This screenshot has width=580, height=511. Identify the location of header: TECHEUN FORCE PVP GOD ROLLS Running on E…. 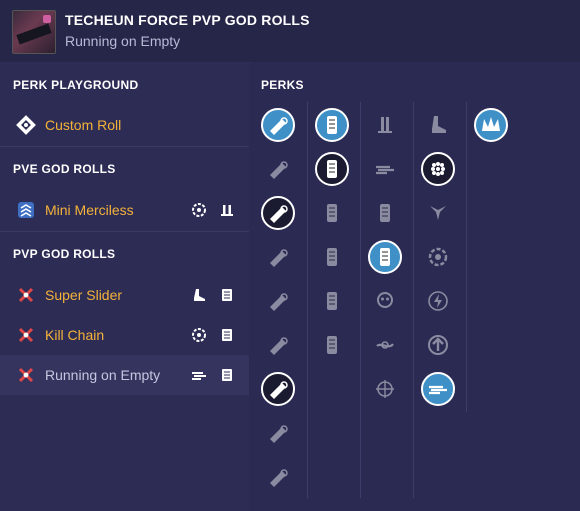
(290, 31).